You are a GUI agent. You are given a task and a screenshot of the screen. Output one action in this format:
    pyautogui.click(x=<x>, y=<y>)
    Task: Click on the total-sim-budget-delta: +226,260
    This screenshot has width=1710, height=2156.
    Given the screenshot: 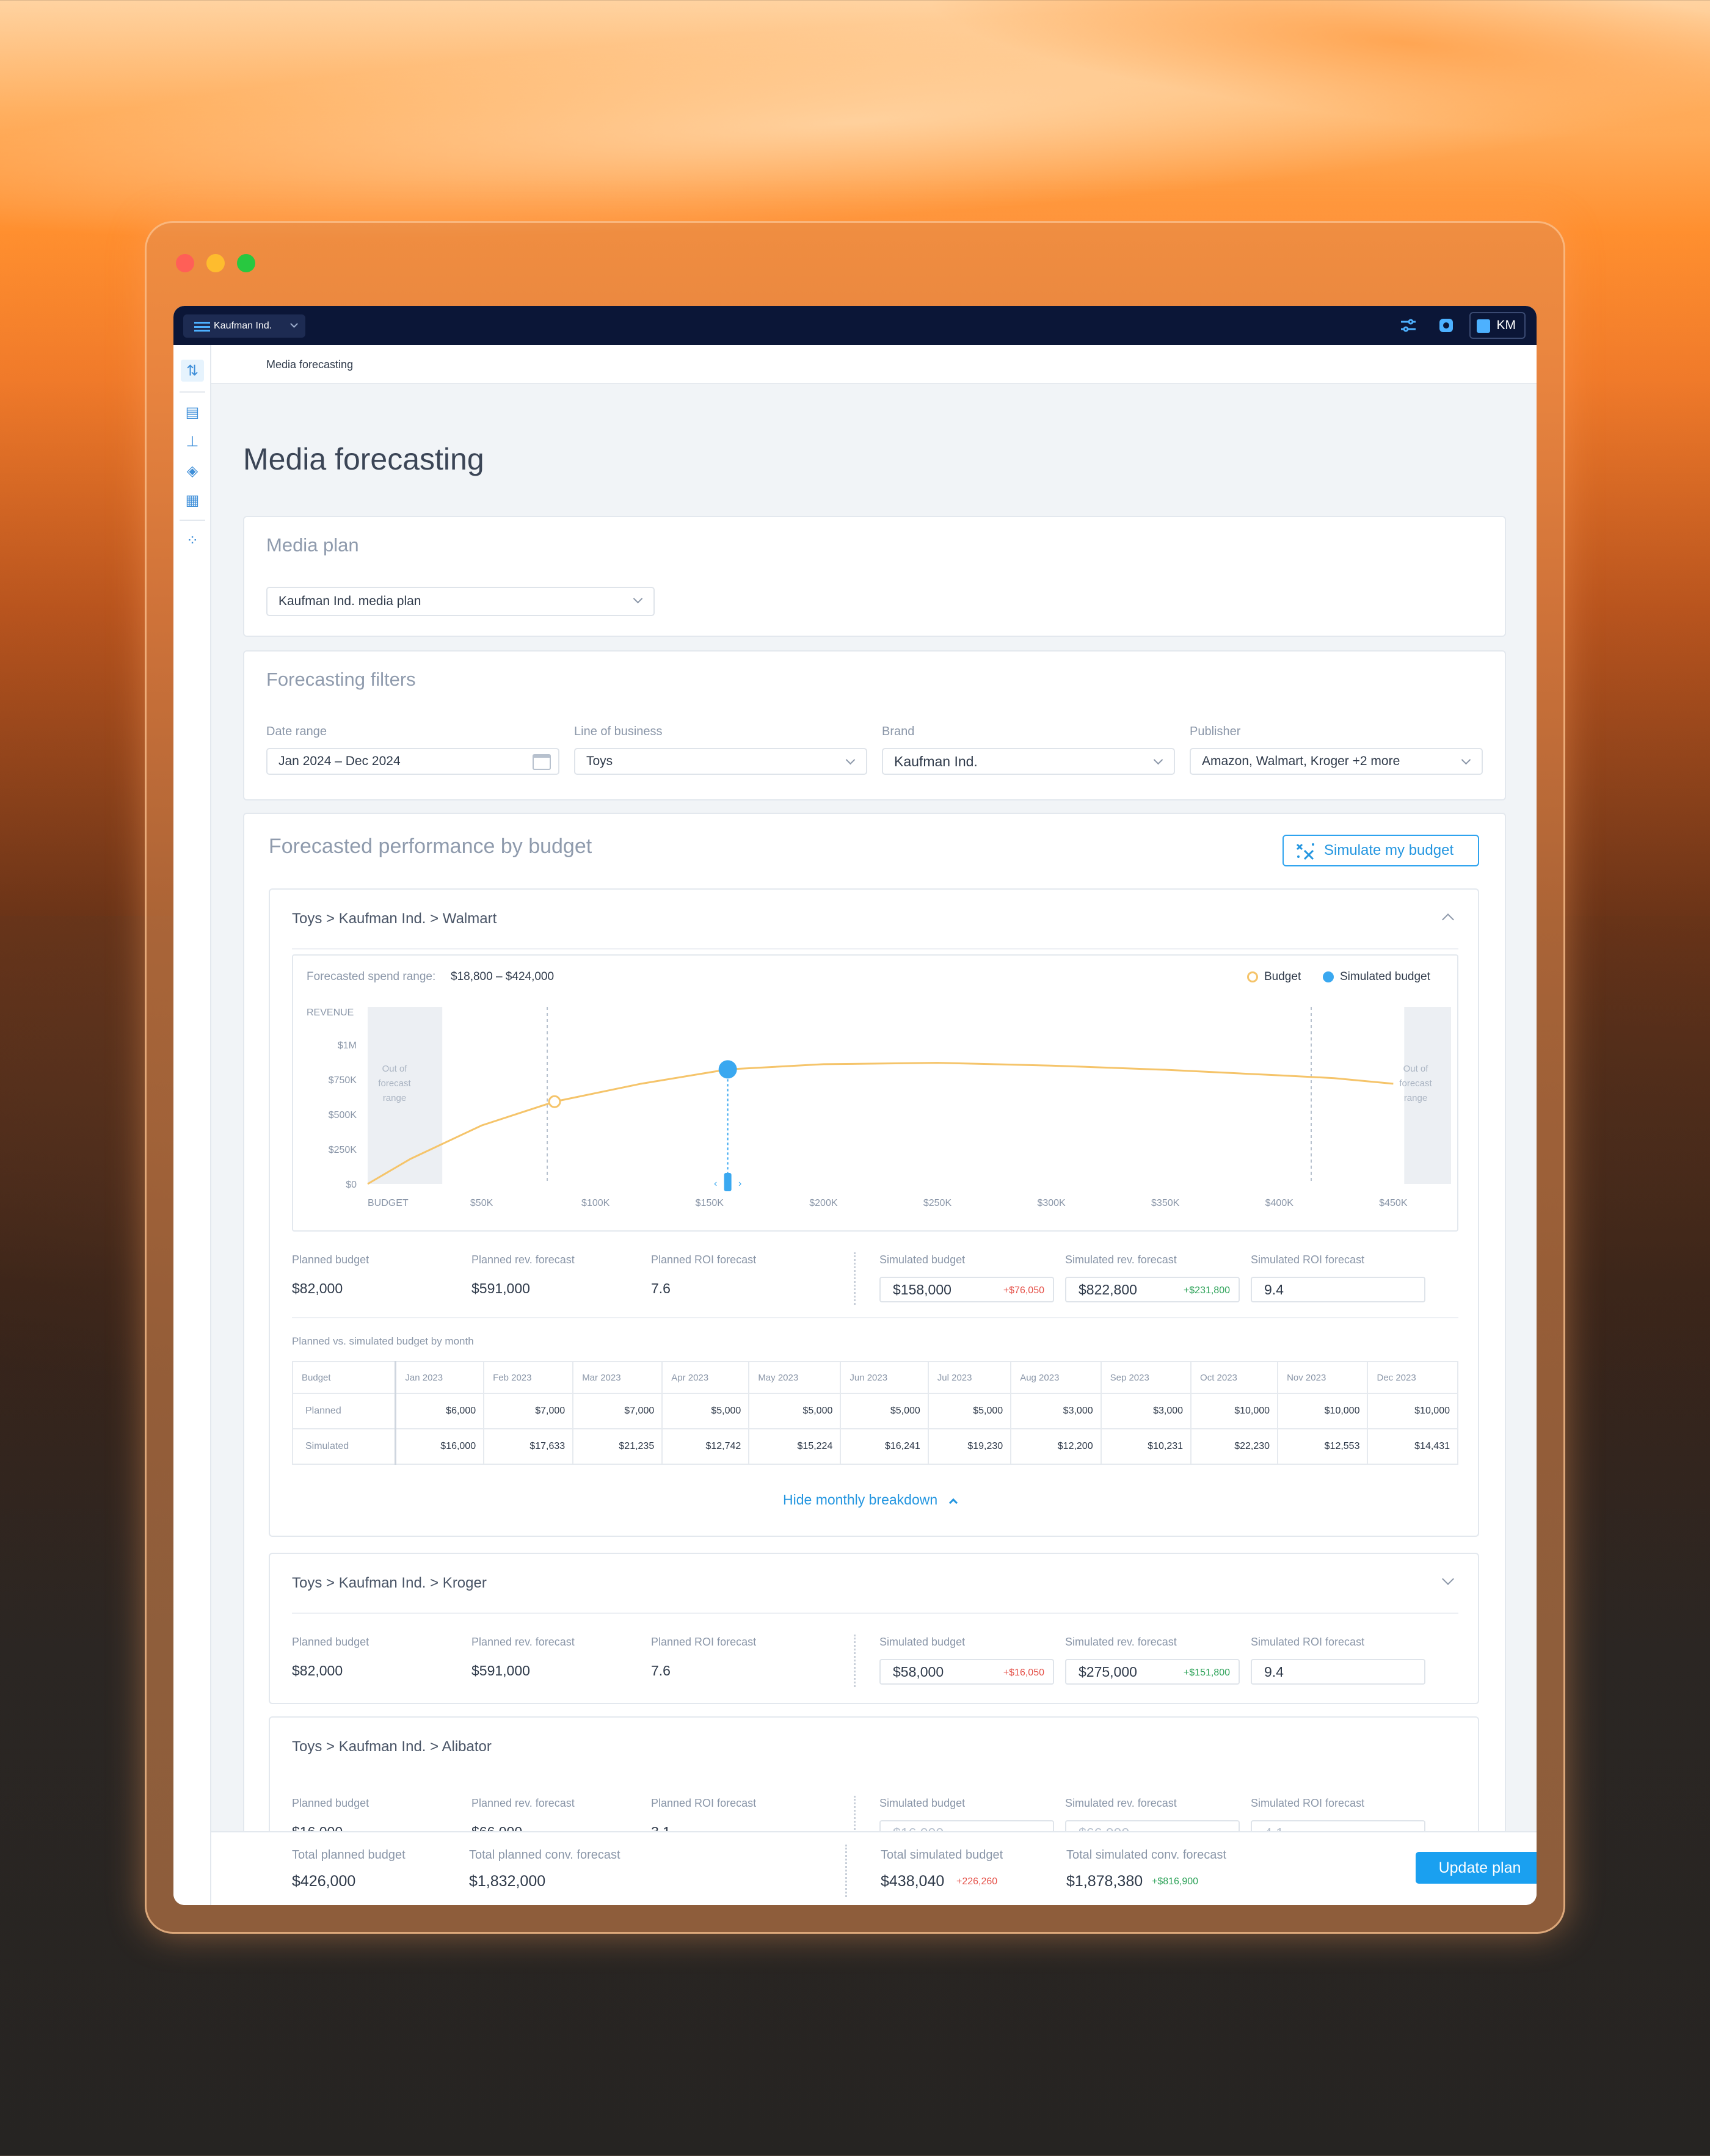 What is the action you would take?
    pyautogui.click(x=977, y=1881)
    